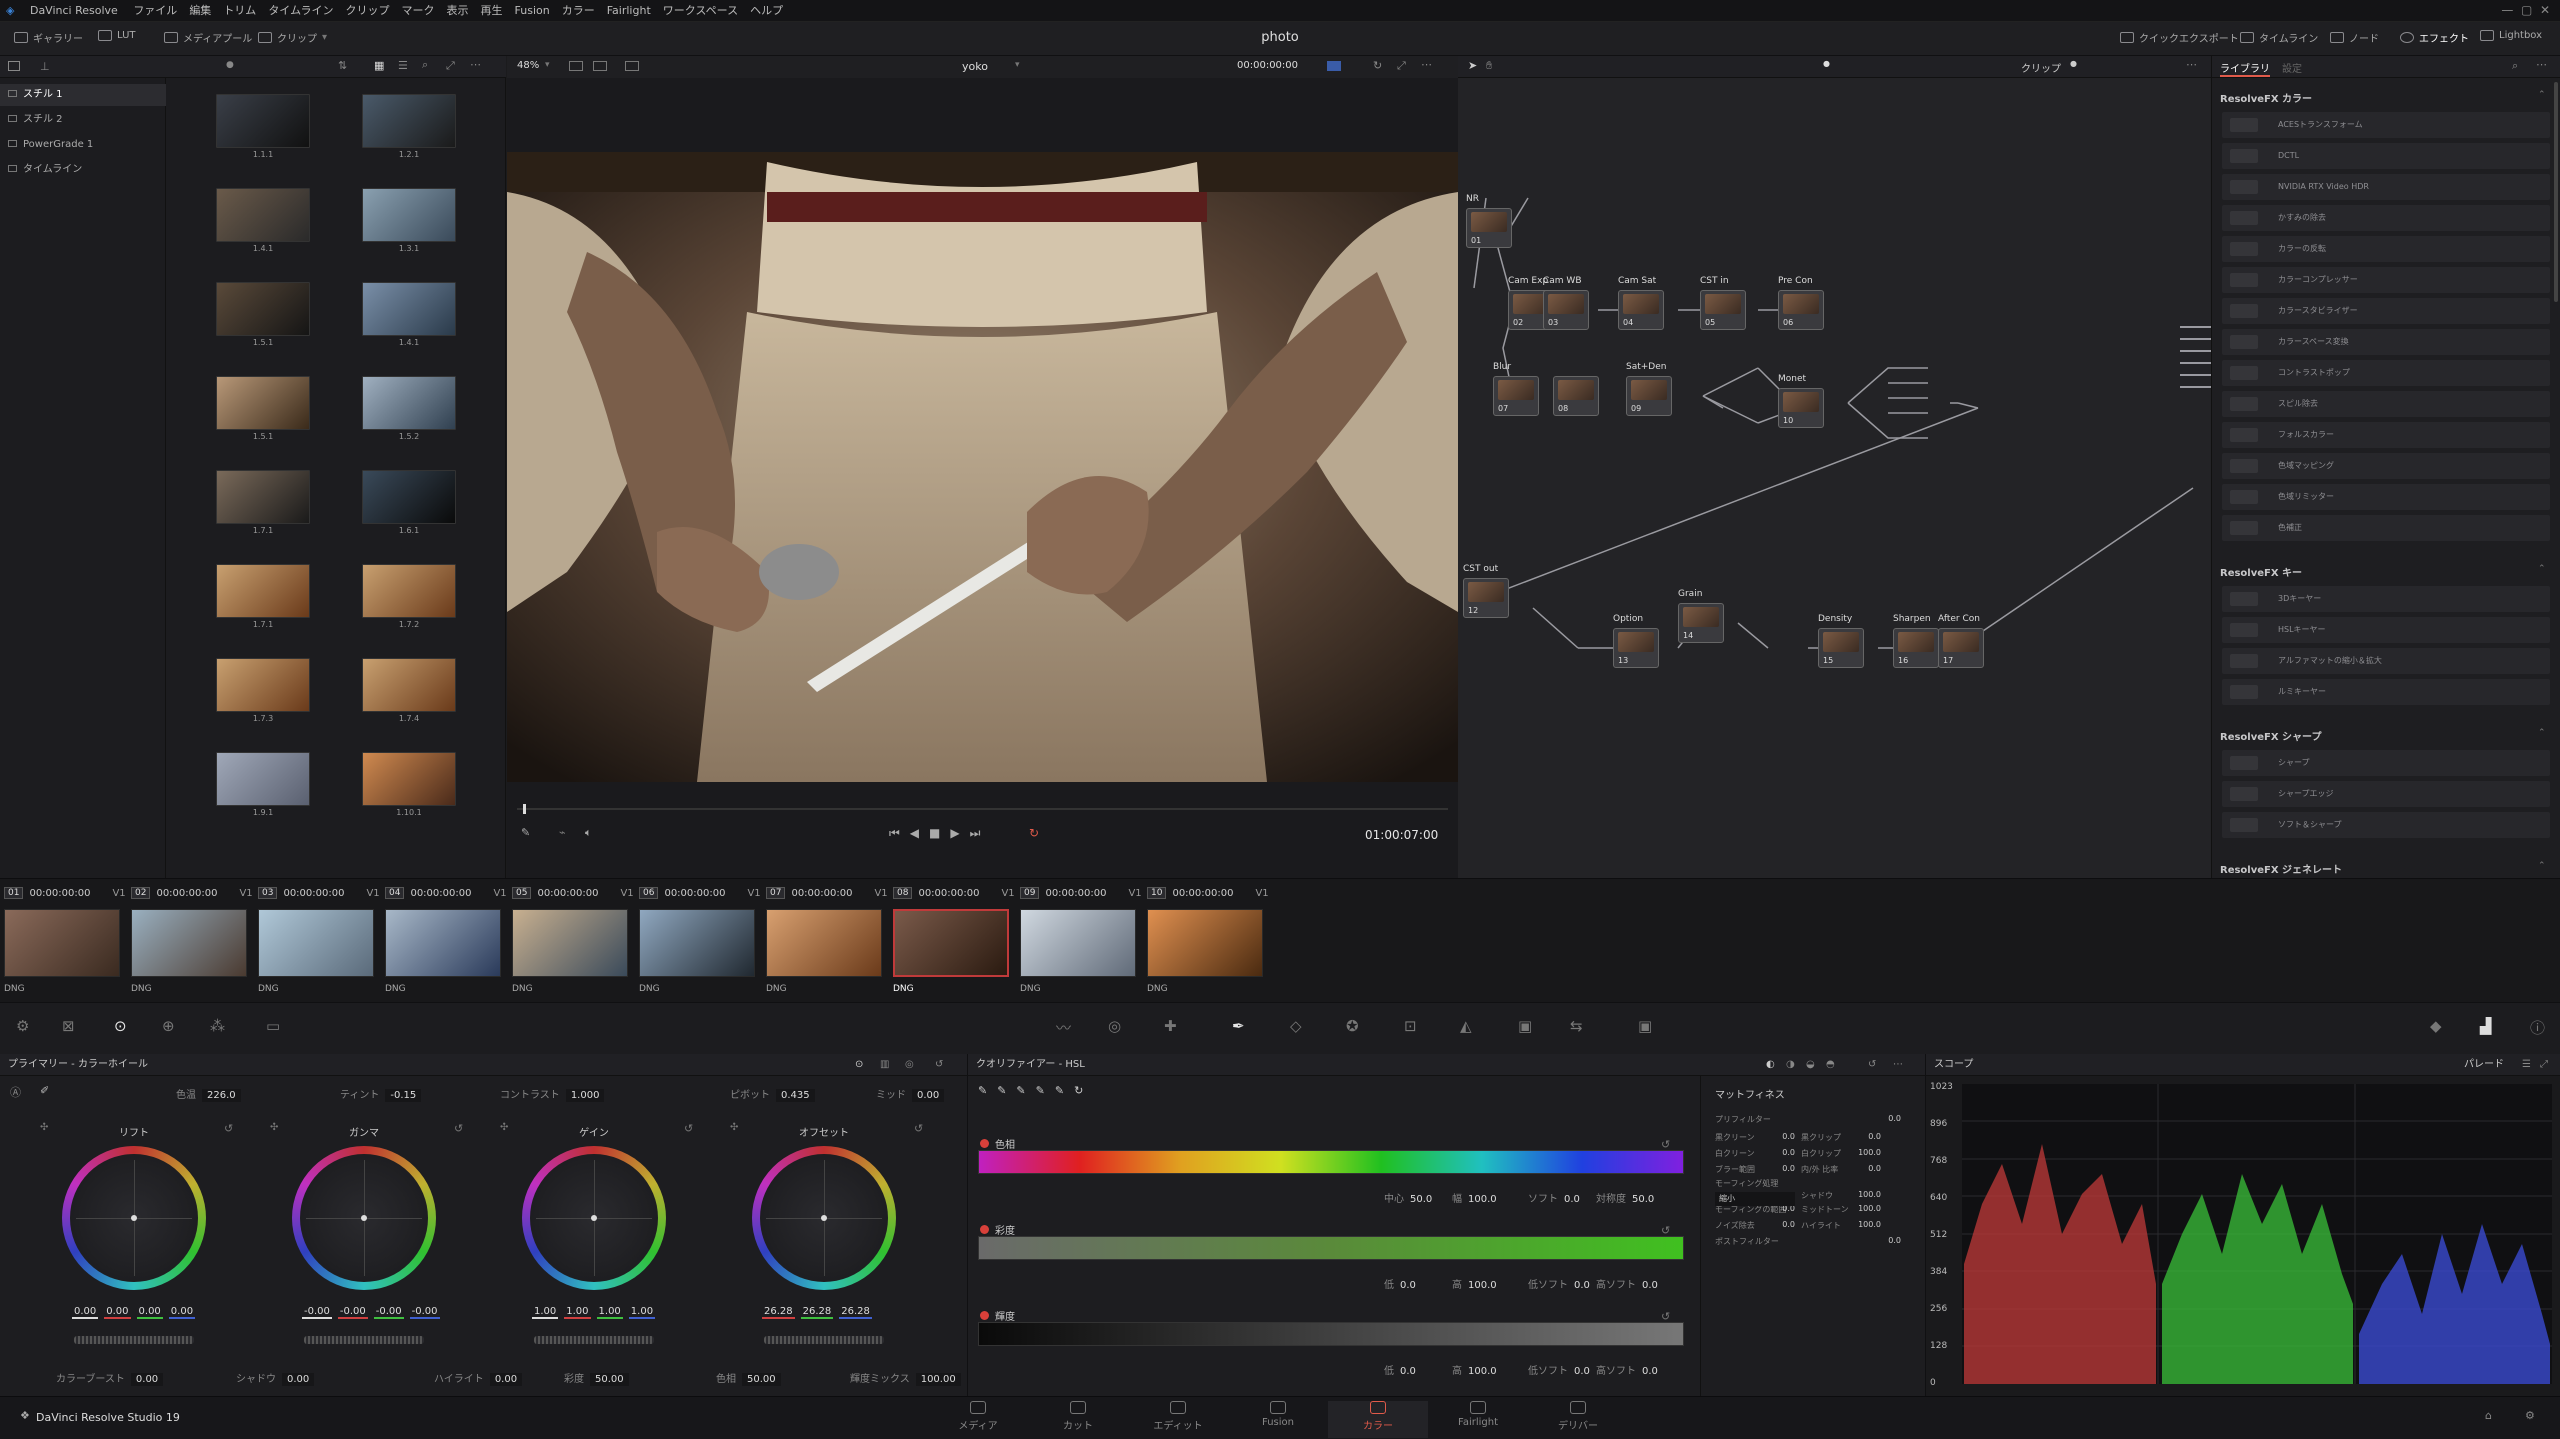 Image resolution: width=2560 pixels, height=1439 pixels. What do you see at coordinates (117, 35) in the screenshot?
I see `lut-button: LUT` at bounding box center [117, 35].